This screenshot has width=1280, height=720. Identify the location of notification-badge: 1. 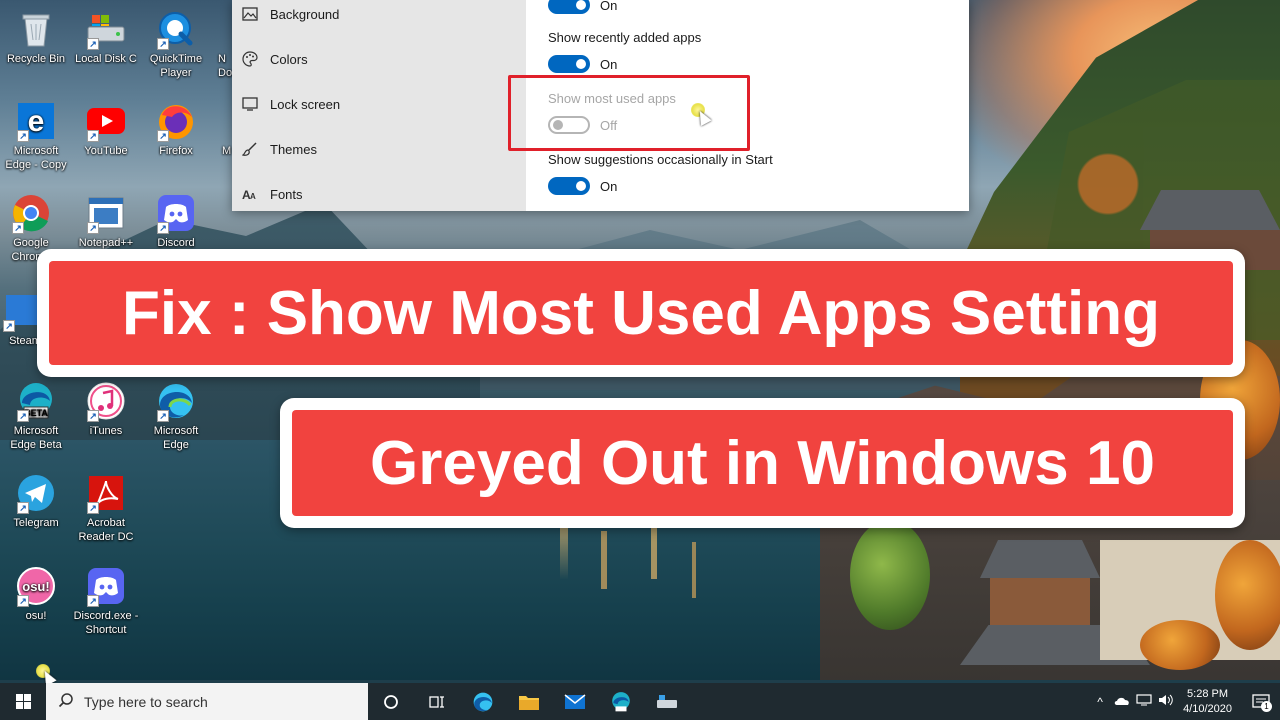
(1266, 706).